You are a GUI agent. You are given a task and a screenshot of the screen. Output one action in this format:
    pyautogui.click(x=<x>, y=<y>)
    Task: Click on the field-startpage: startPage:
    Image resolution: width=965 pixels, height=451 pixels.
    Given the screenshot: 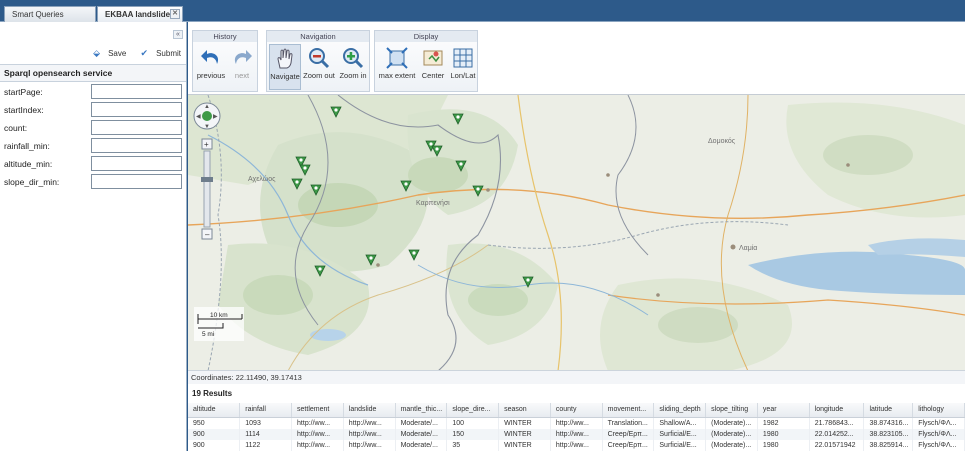 What is the action you would take?
    pyautogui.click(x=94, y=92)
    